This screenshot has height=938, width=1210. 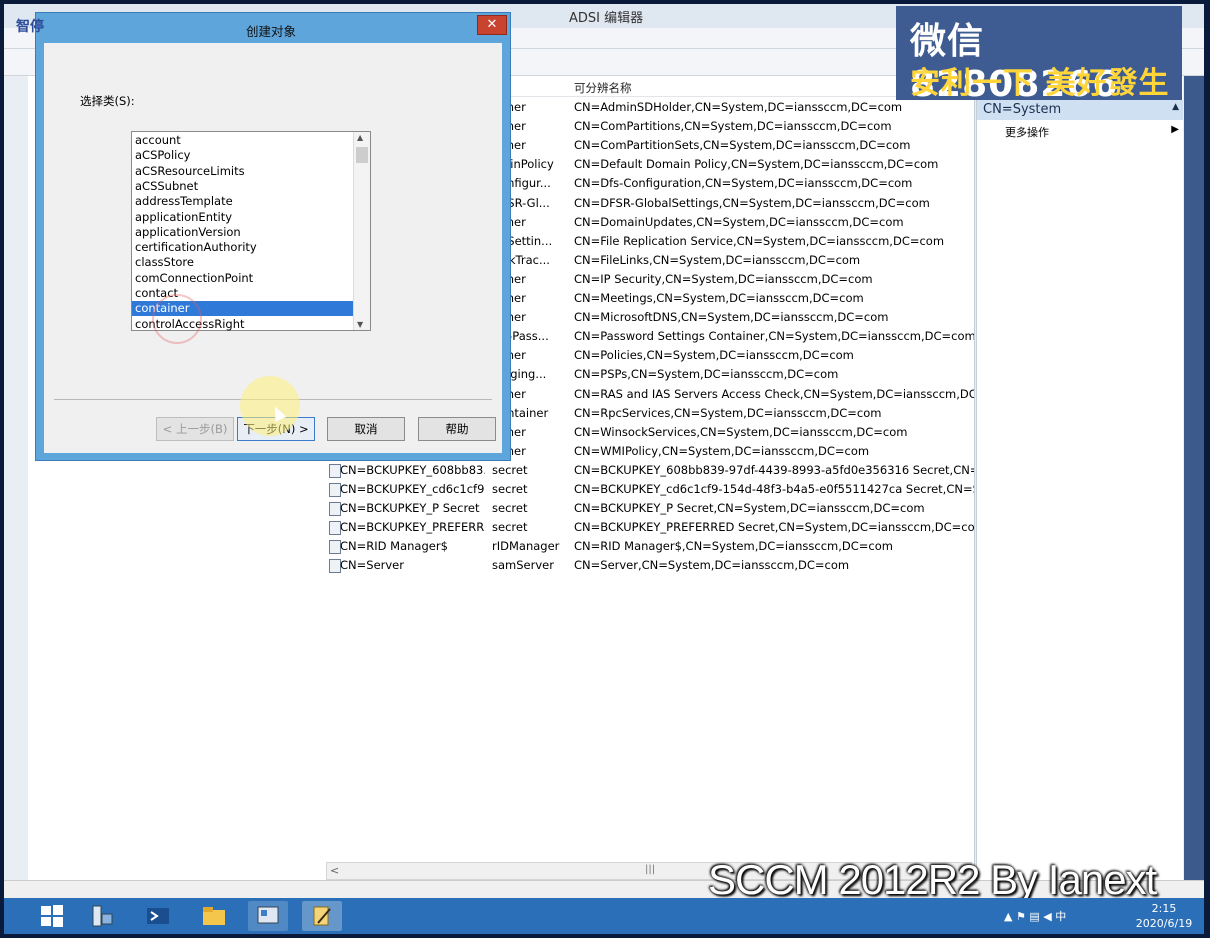 I want to click on network-icon: ▤, so click(x=1034, y=916).